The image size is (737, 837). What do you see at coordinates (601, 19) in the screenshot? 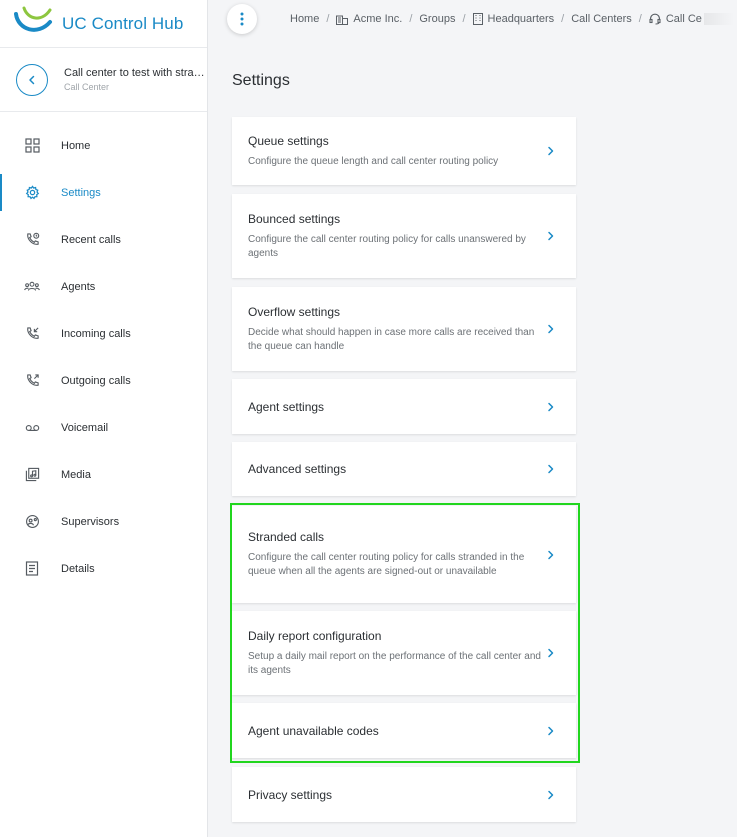
I see `breadcrumb-call-centers: Call Centers` at bounding box center [601, 19].